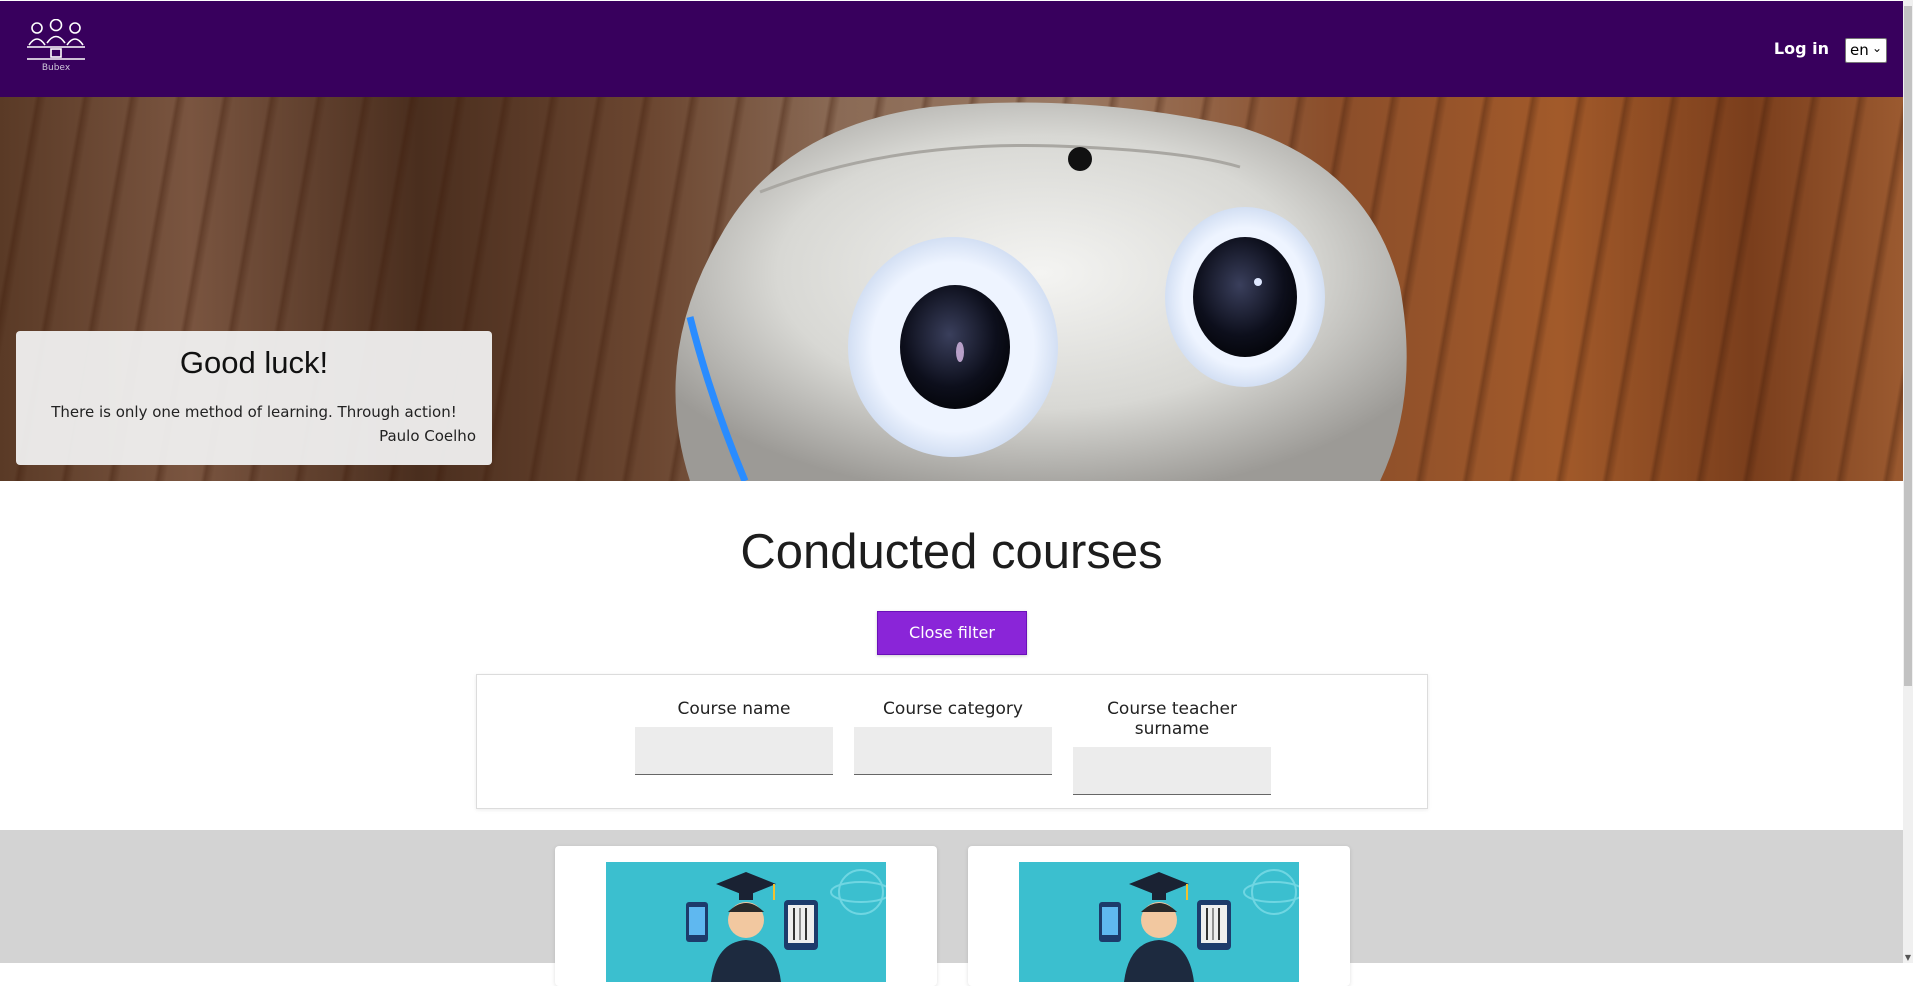 This screenshot has height=986, width=1913. Describe the element at coordinates (1908, 958) in the screenshot. I see `scroll-down-arrow-icon: ▼` at that location.